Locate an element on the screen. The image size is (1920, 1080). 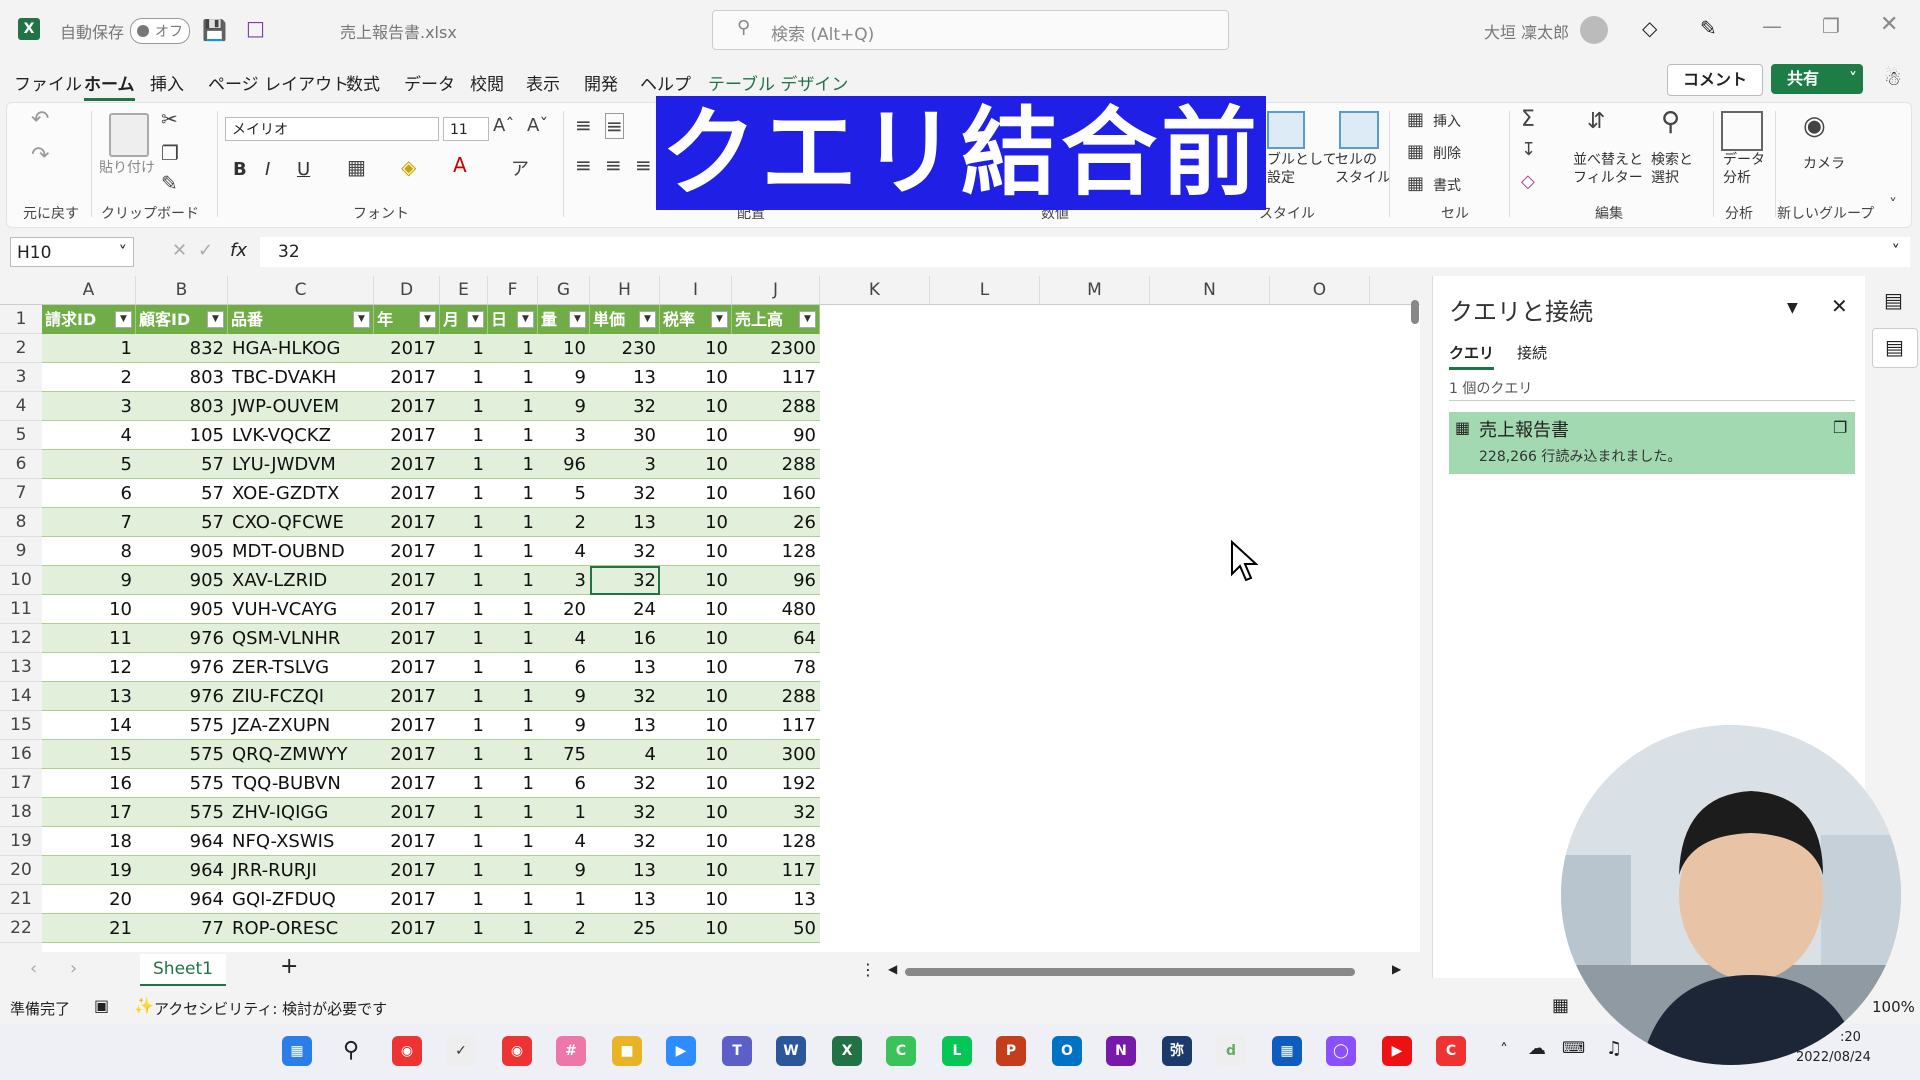
camtasia-icon: C is located at coordinates (901, 1051).